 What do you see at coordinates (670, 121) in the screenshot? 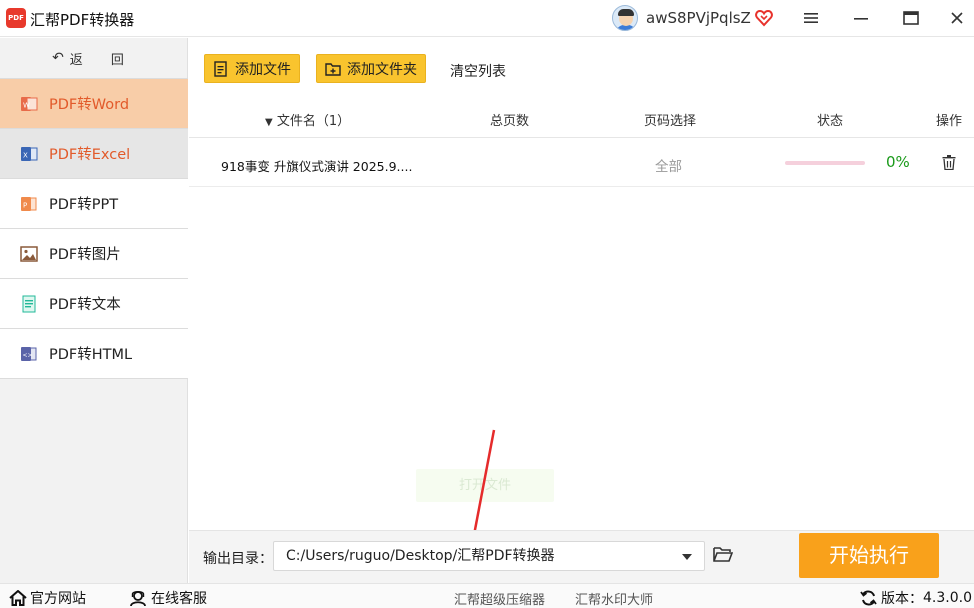
I see `page-select-column-header: 页码选择` at bounding box center [670, 121].